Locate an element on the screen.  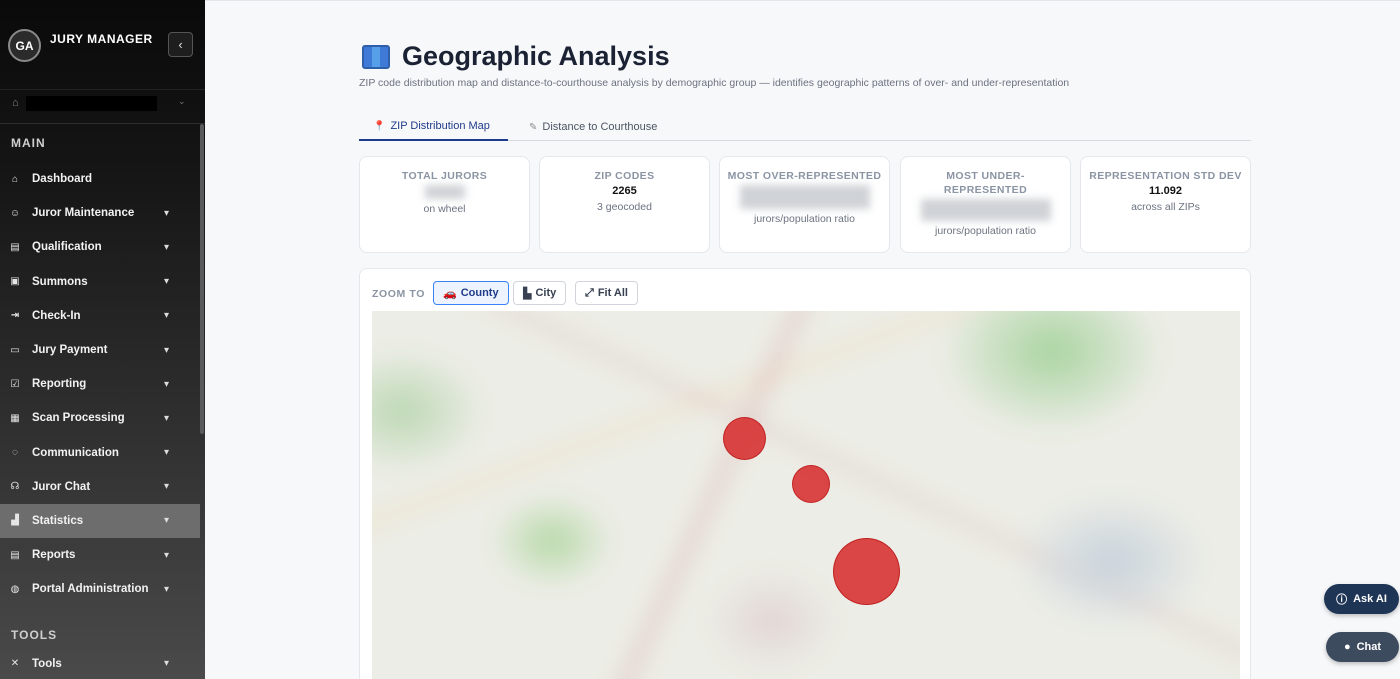
stat-note: jurors/population ratio is located at coordinates (804, 219).